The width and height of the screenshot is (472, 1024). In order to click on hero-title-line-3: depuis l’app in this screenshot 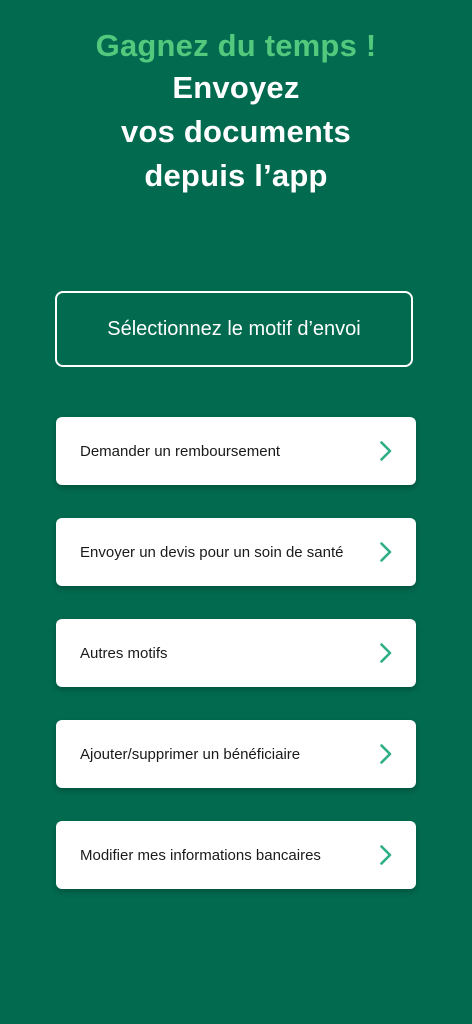, I will do `click(236, 175)`.